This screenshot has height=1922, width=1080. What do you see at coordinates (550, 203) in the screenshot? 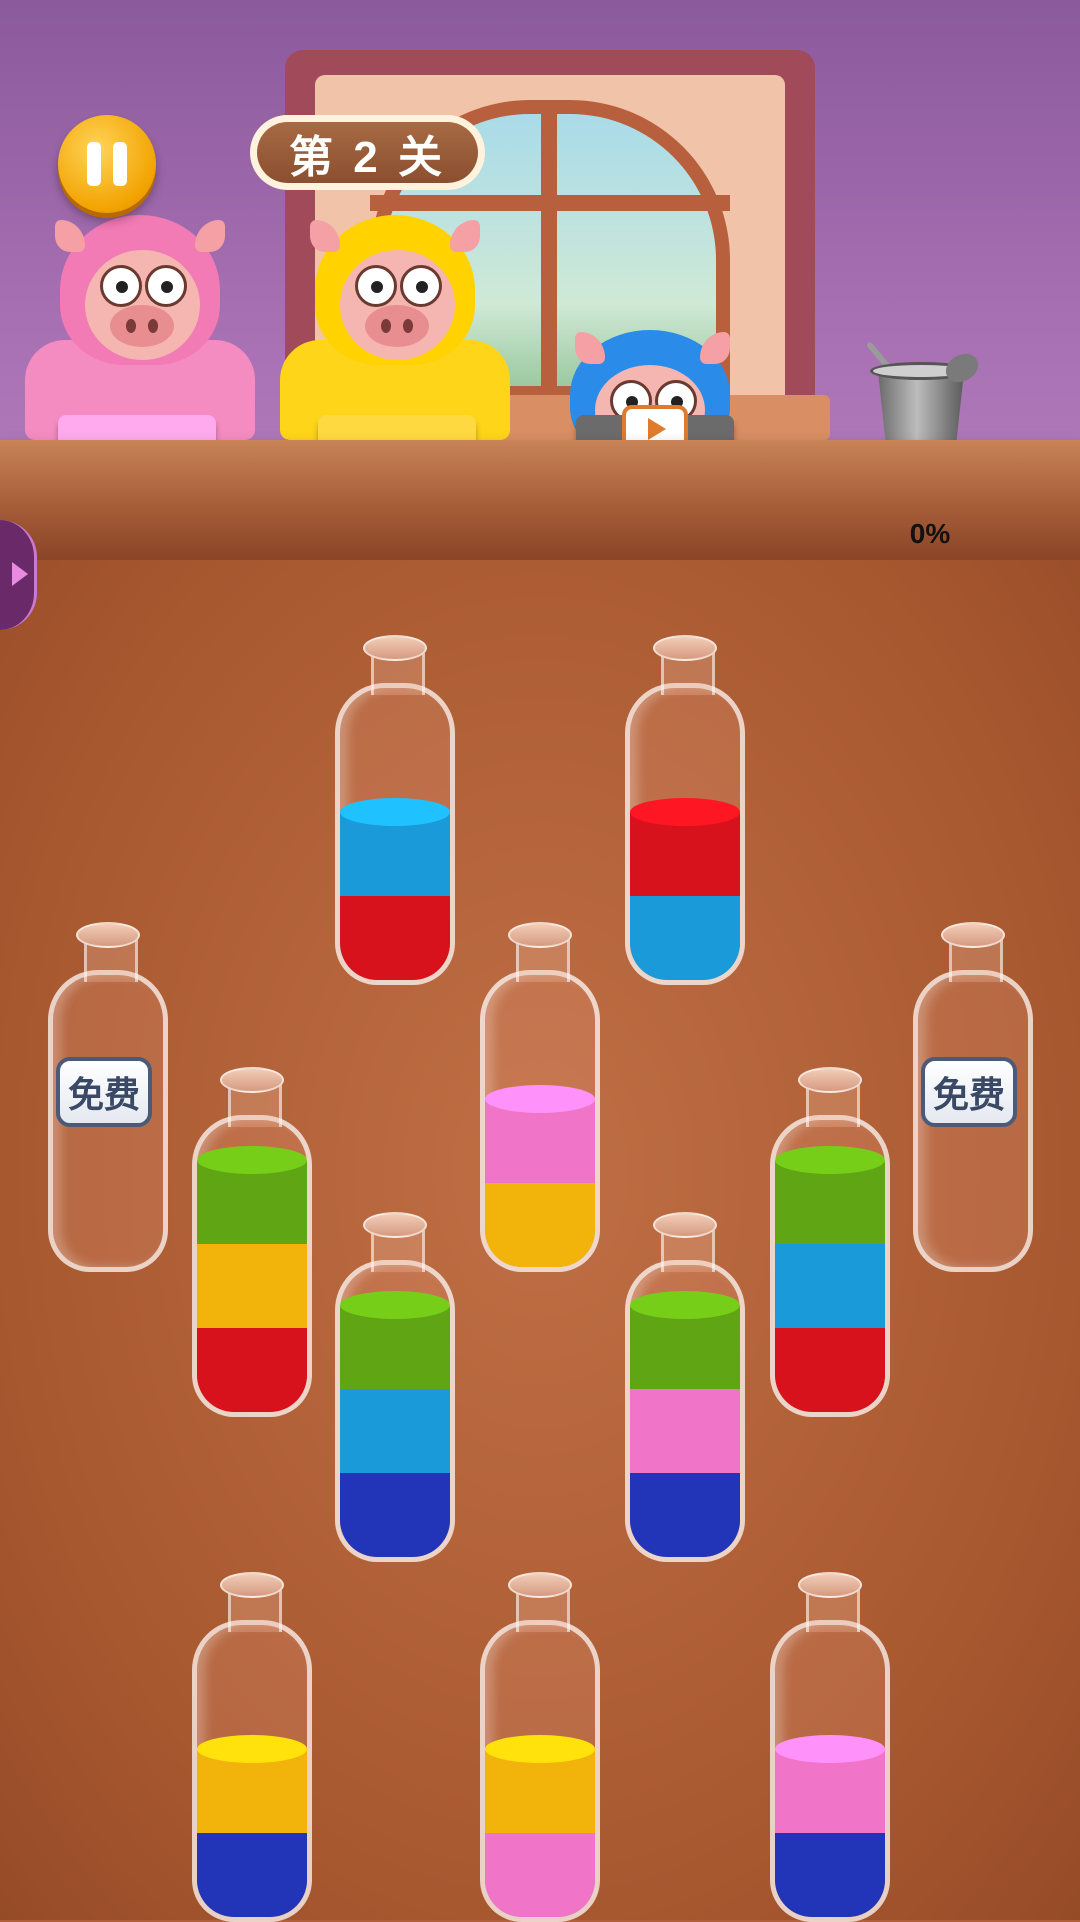
I see `window-transom` at bounding box center [550, 203].